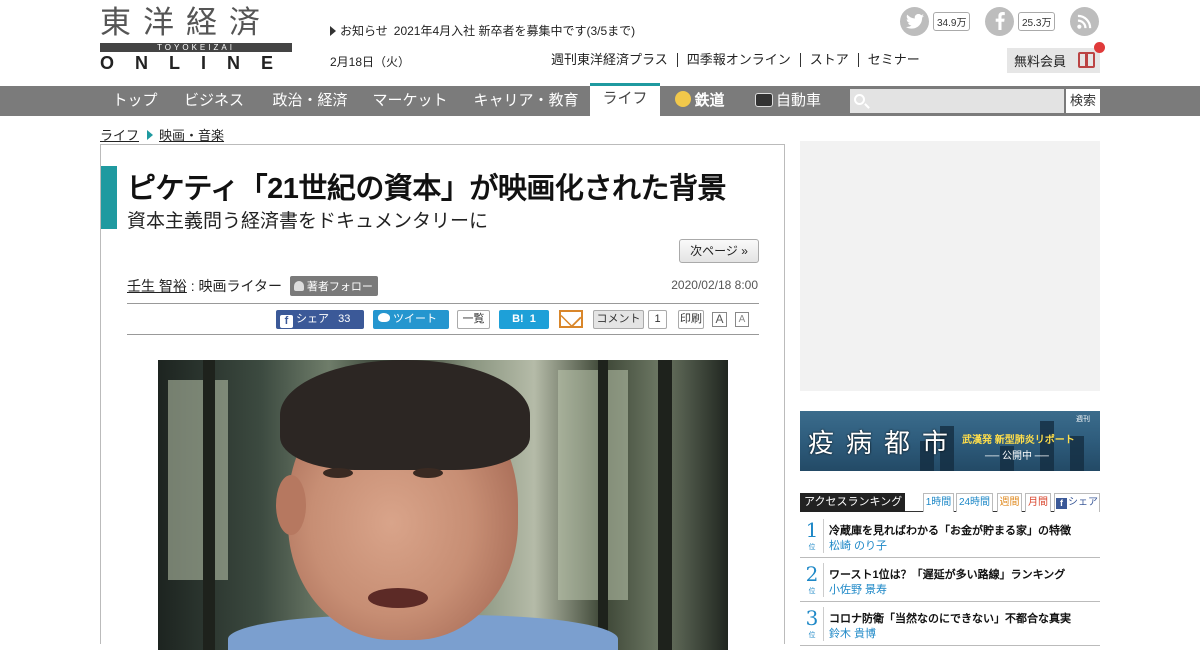 The image size is (1200, 650). I want to click on byline: 壬生 智裕 : 映画ライター 著者フォロー, so click(252, 286).